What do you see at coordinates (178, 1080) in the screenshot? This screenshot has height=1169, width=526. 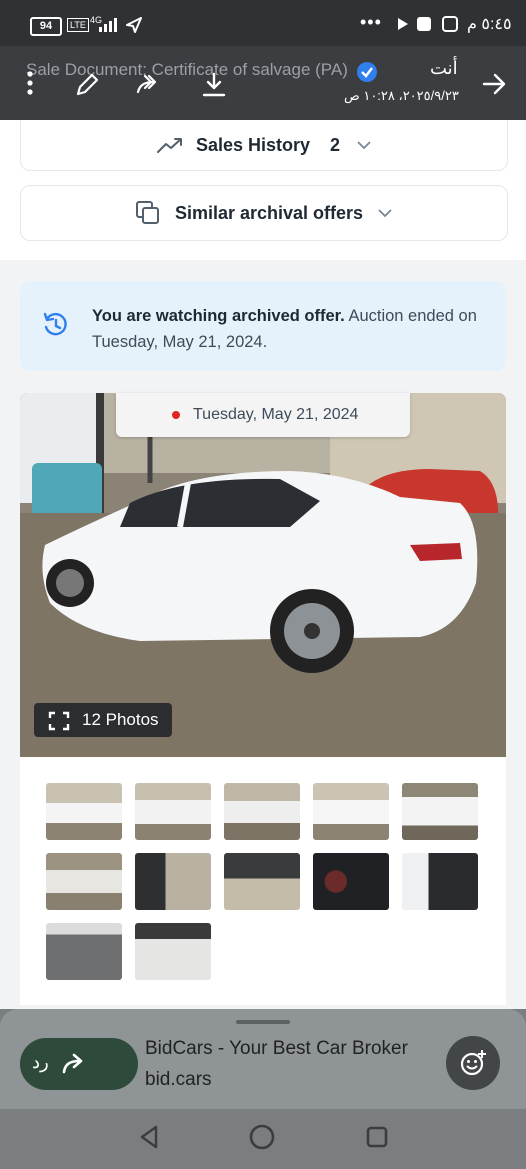 I see `link-preview-domain: bid.cars` at bounding box center [178, 1080].